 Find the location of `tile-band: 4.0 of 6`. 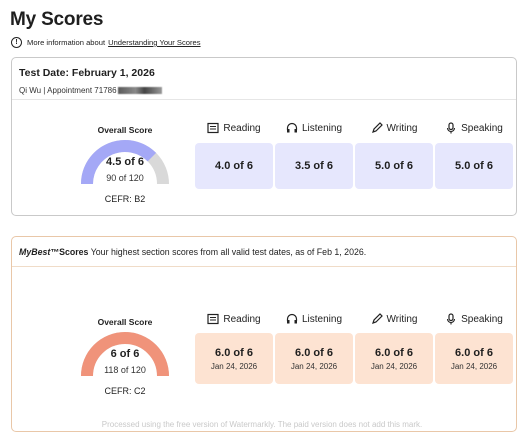

tile-band: 4.0 of 6 is located at coordinates (234, 166).